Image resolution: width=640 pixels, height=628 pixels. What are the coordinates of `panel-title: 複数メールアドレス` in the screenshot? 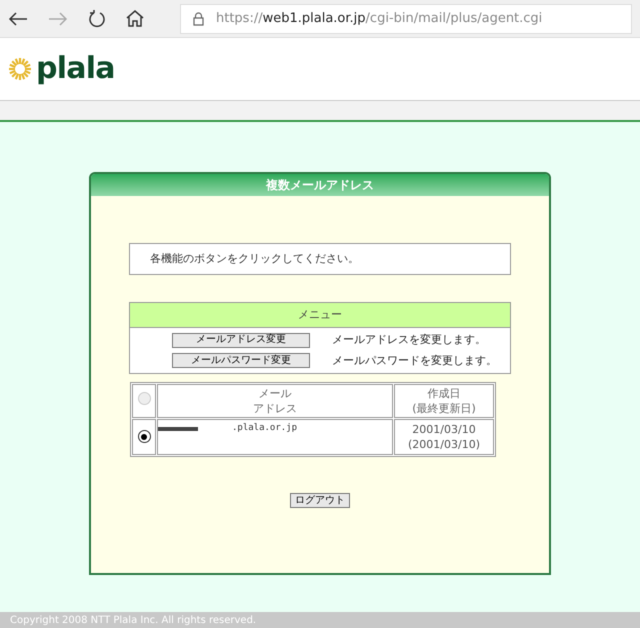 It's located at (320, 185).